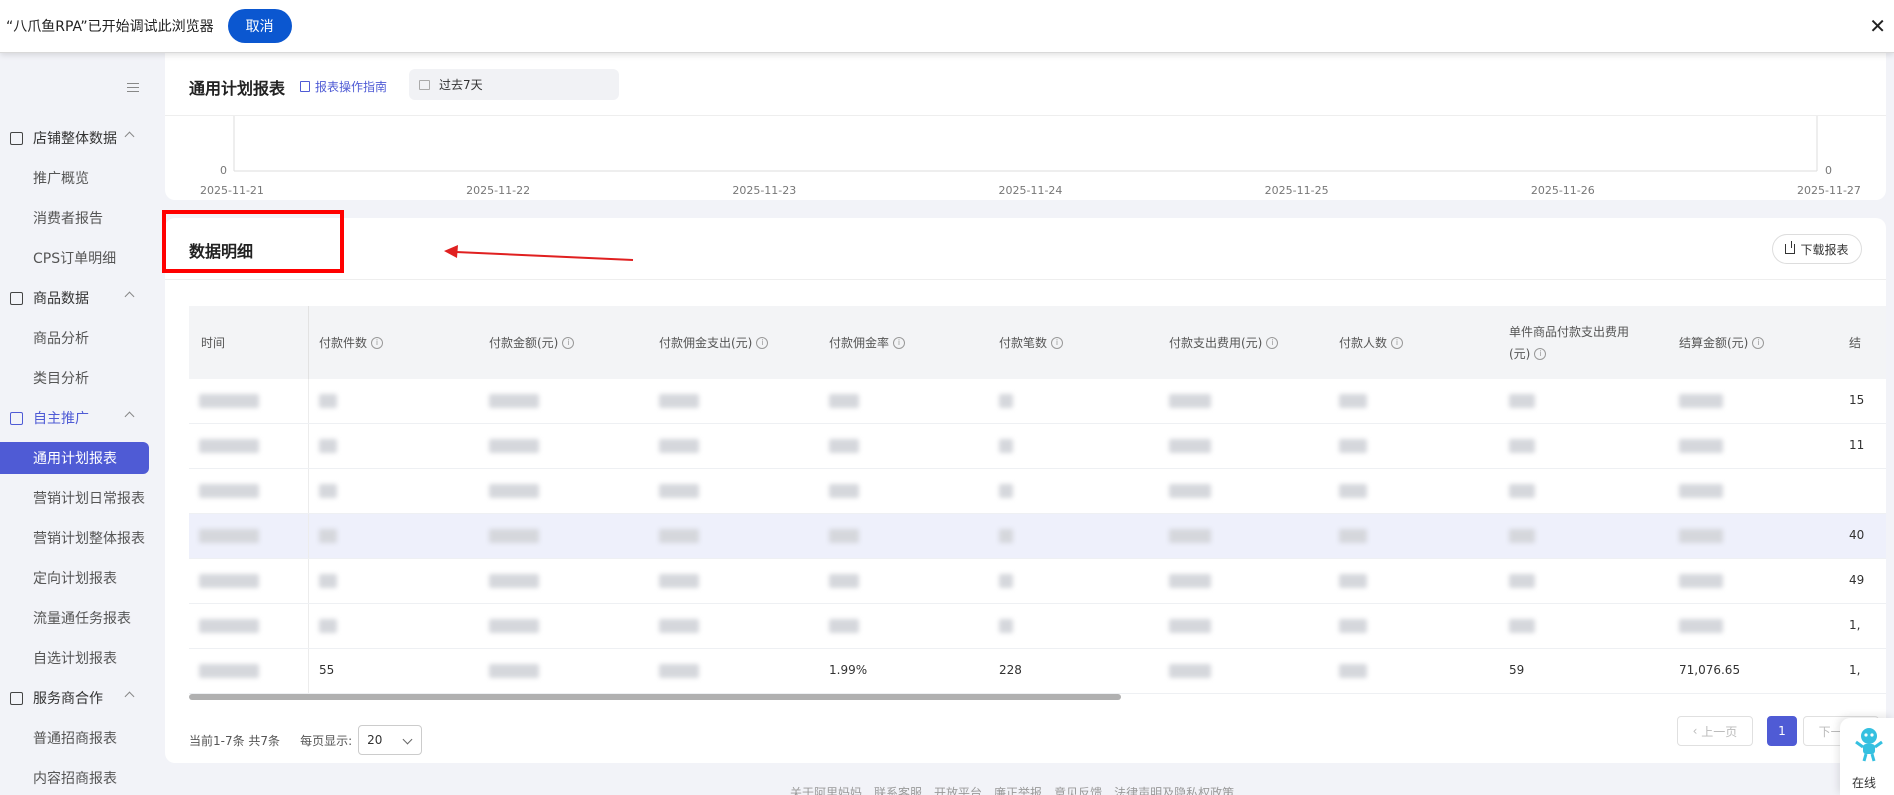  Describe the element at coordinates (1579, 342) in the screenshot. I see `column-header-unit-expense: 单件商品付款支出费用(元) i` at that location.